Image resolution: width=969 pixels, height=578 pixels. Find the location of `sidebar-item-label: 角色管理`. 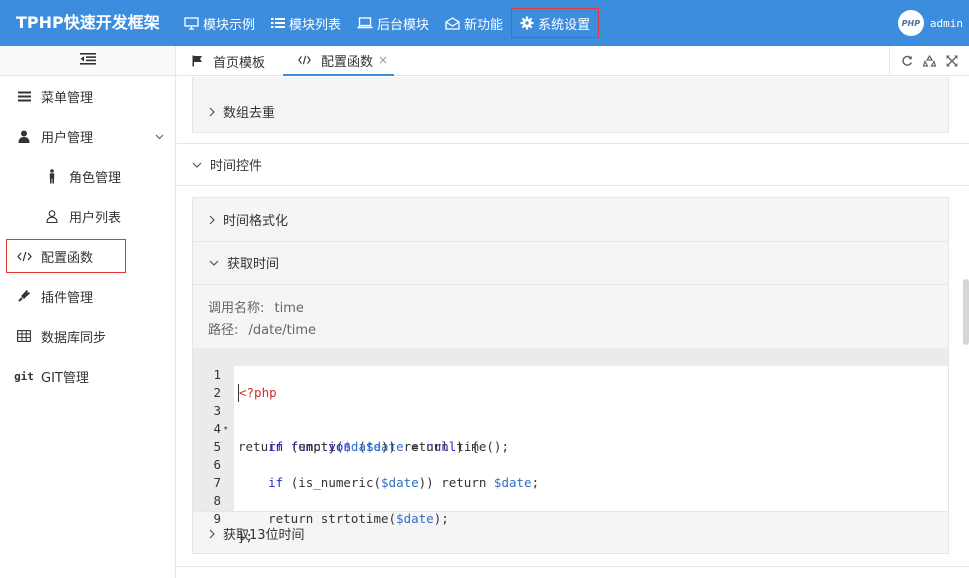

sidebar-item-label: 角色管理 is located at coordinates (95, 178).